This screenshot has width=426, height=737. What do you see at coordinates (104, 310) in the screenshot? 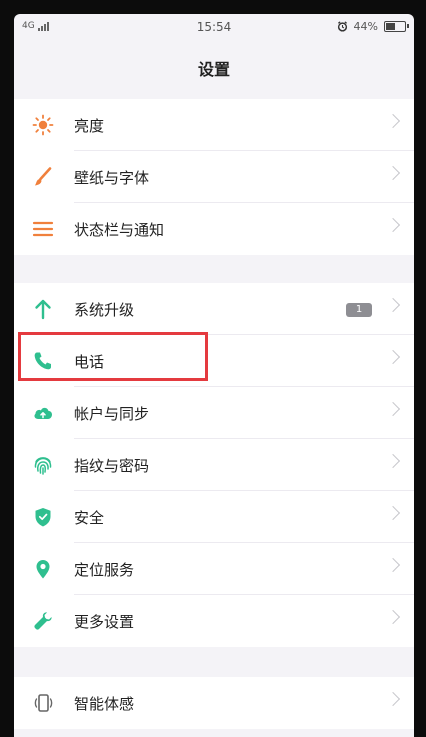
I see `settings-item-label: 系统升级` at bounding box center [104, 310].